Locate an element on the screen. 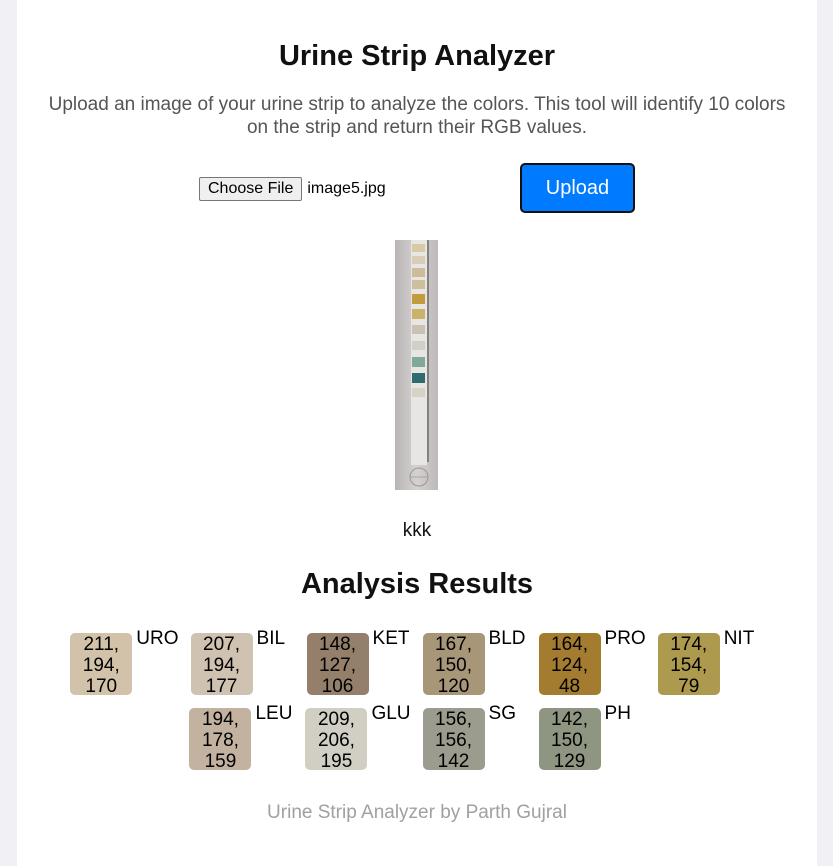 The image size is (833, 866). result-item-sg: 156, 156, 142 SG is located at coordinates (476, 737).